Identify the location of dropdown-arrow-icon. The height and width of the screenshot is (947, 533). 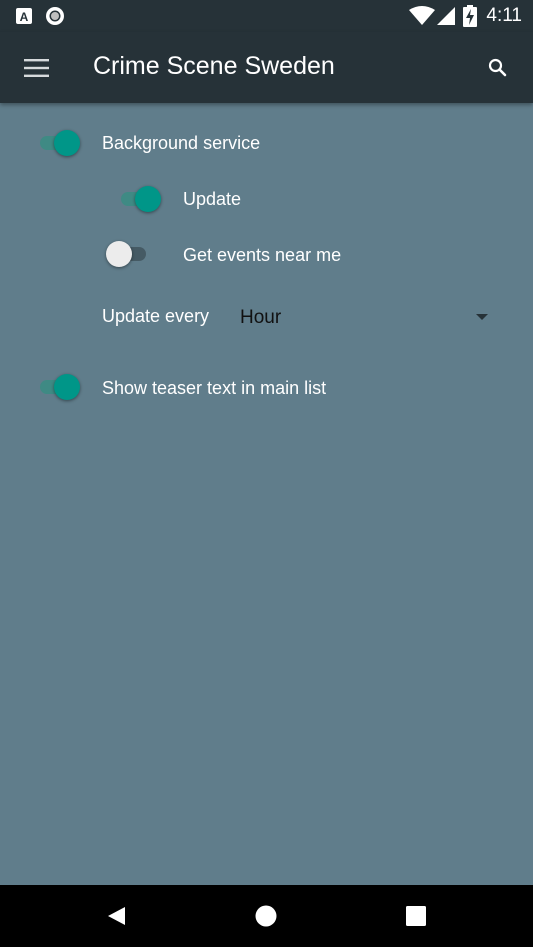
(482, 317).